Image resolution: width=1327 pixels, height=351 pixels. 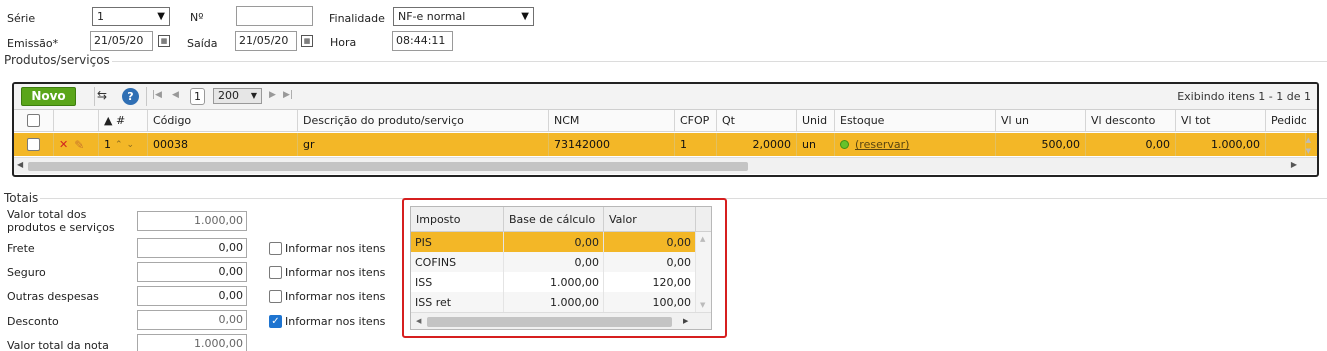 I want to click on column-header-vl-un: Vl un, so click(x=1041, y=120).